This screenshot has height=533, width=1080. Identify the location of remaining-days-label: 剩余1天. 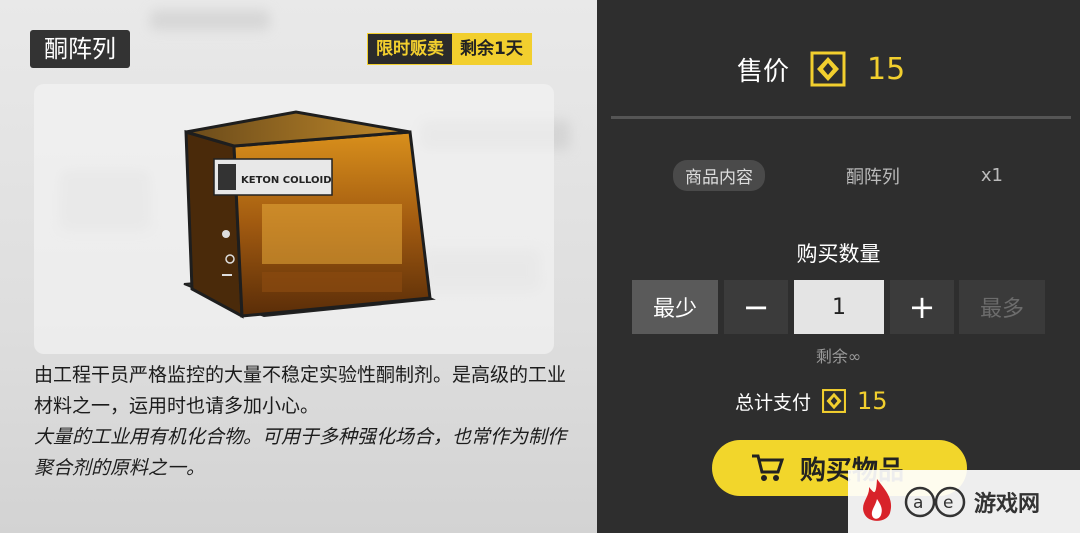
(491, 49).